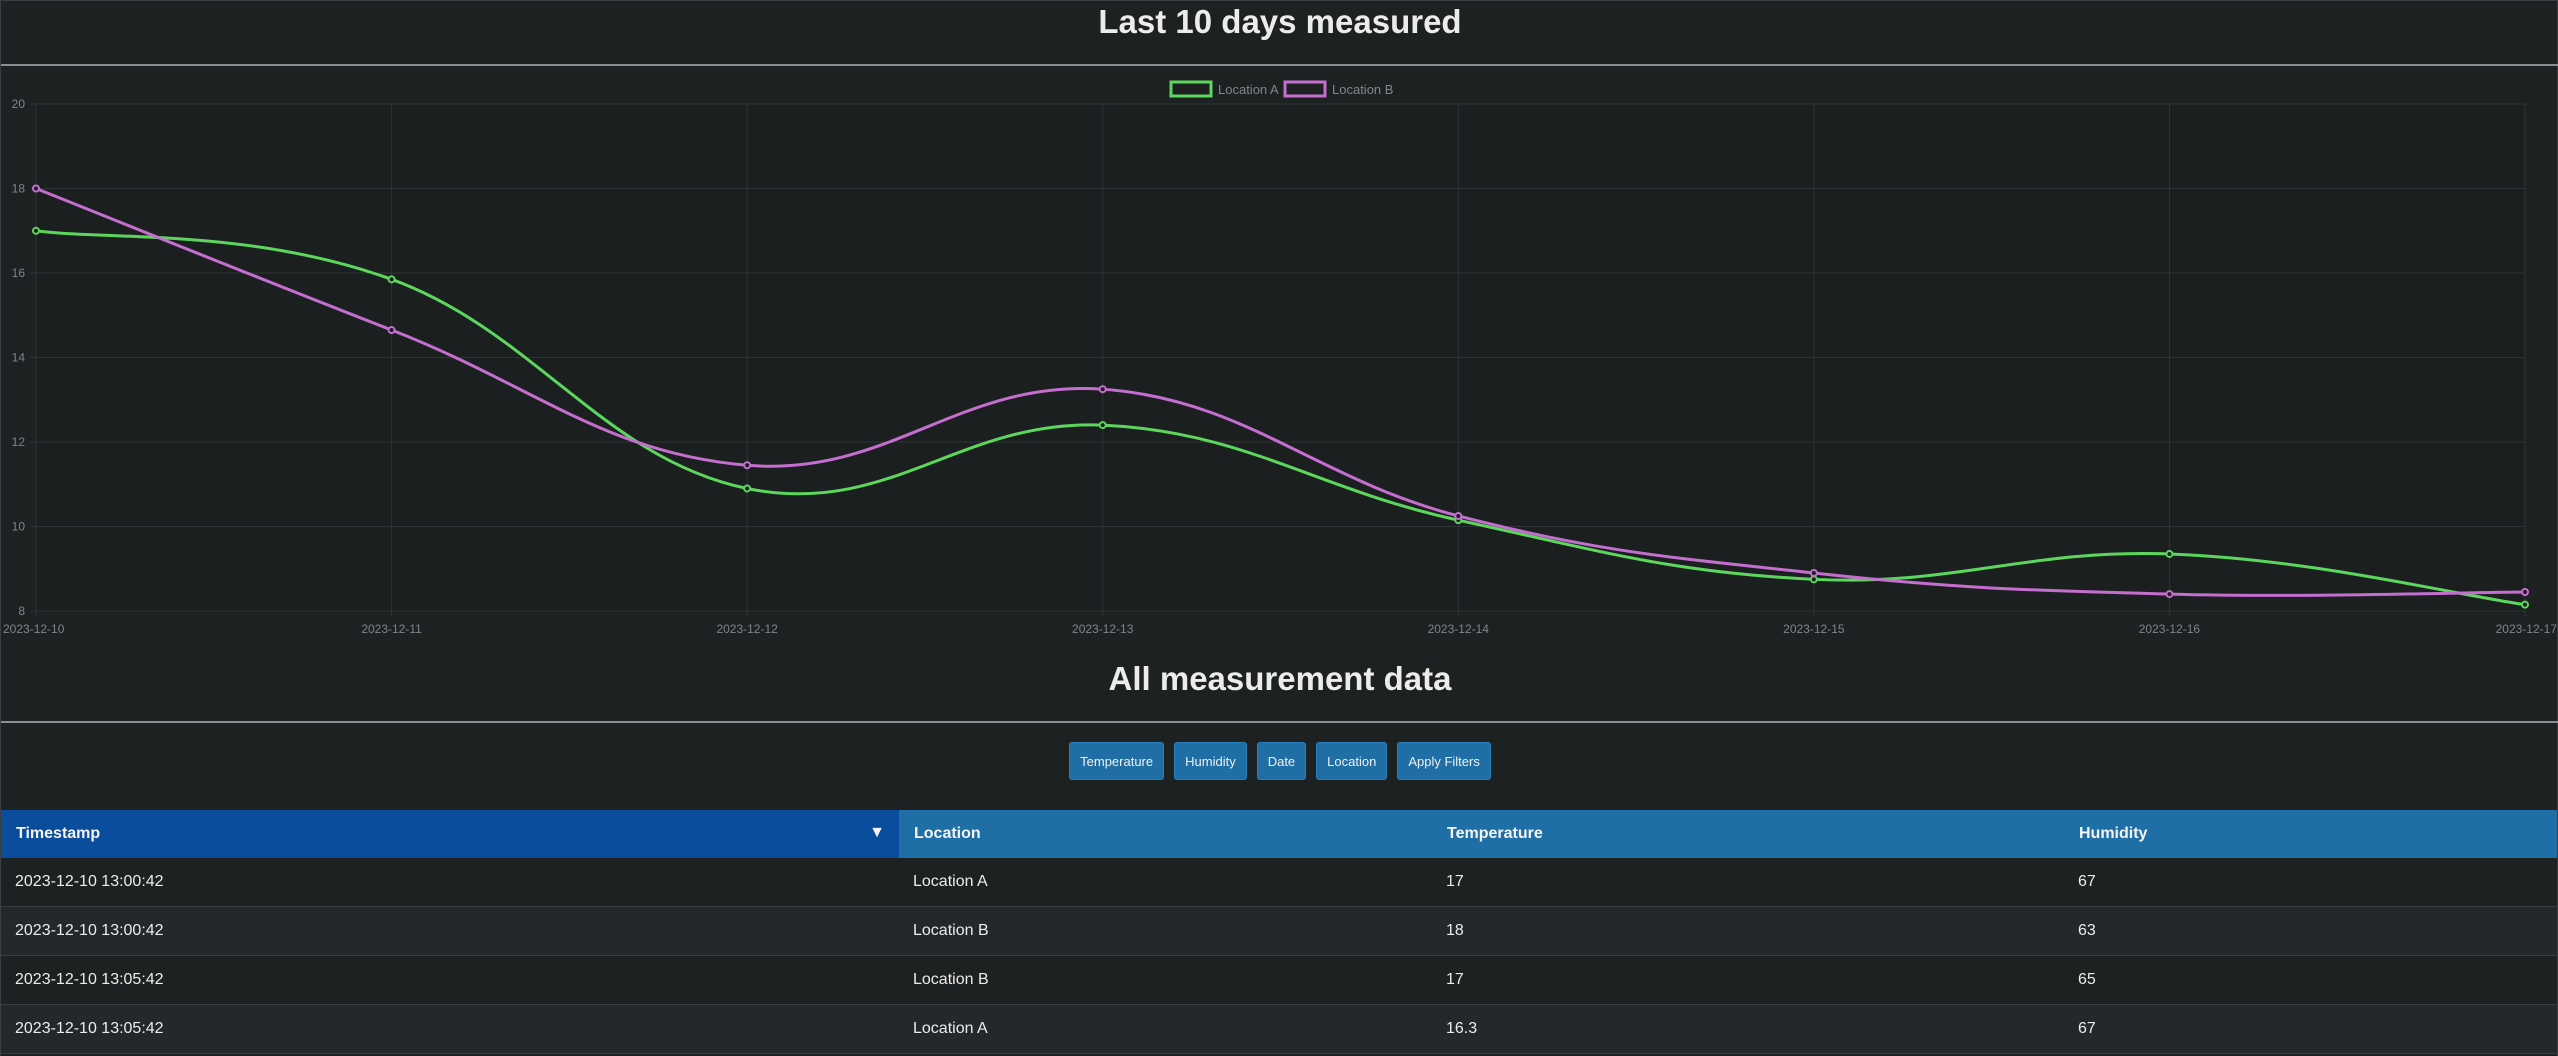  Describe the element at coordinates (2310, 980) in the screenshot. I see `cell-humidity: 65` at that location.